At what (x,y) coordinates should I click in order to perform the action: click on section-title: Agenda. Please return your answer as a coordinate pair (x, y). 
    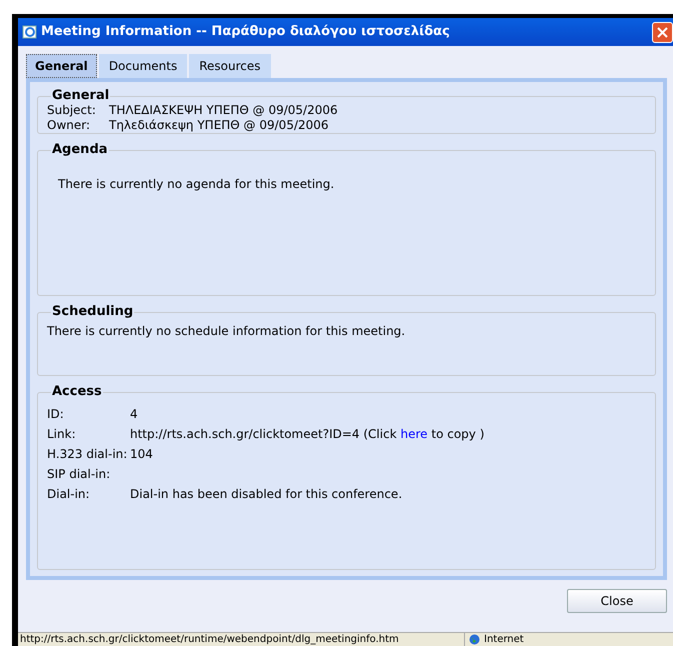
    Looking at the image, I should click on (80, 150).